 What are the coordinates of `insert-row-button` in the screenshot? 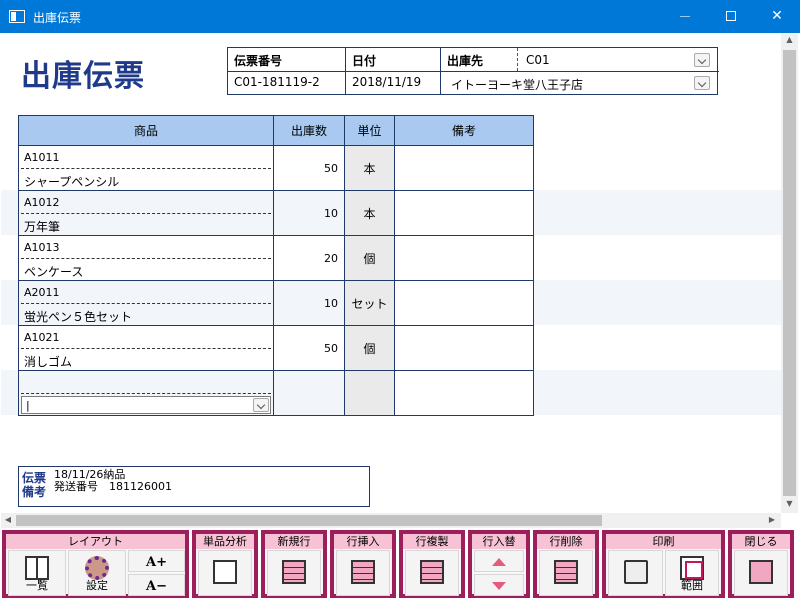 It's located at (363, 573).